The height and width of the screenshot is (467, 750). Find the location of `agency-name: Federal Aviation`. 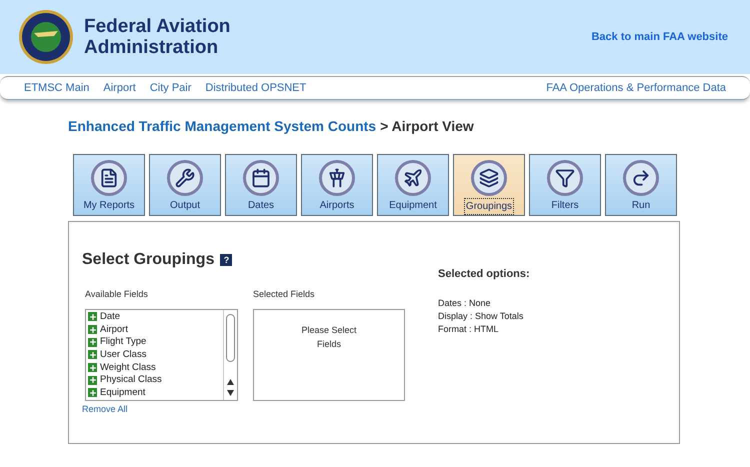

agency-name: Federal Aviation is located at coordinates (157, 26).